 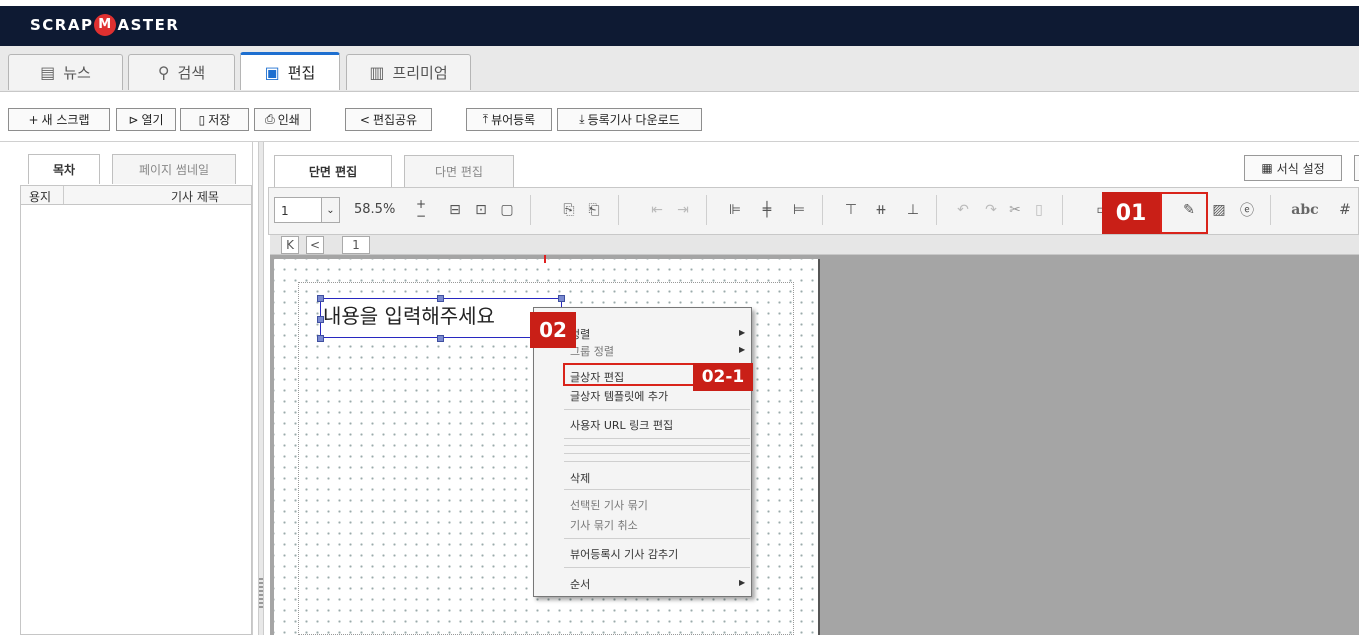 What do you see at coordinates (592, 351) in the screenshot?
I see `menu-item-group-align: 그룹 정렬` at bounding box center [592, 351].